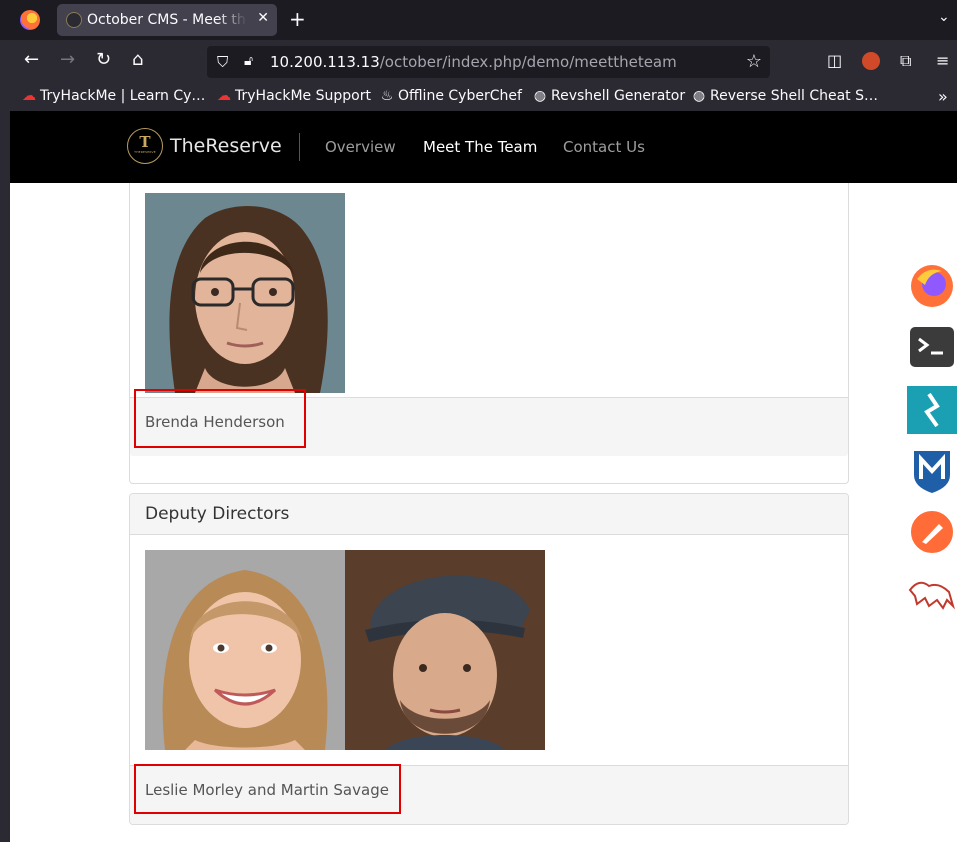 The width and height of the screenshot is (957, 842). Describe the element at coordinates (5, 476) in the screenshot. I see `side-panel-edge` at that location.